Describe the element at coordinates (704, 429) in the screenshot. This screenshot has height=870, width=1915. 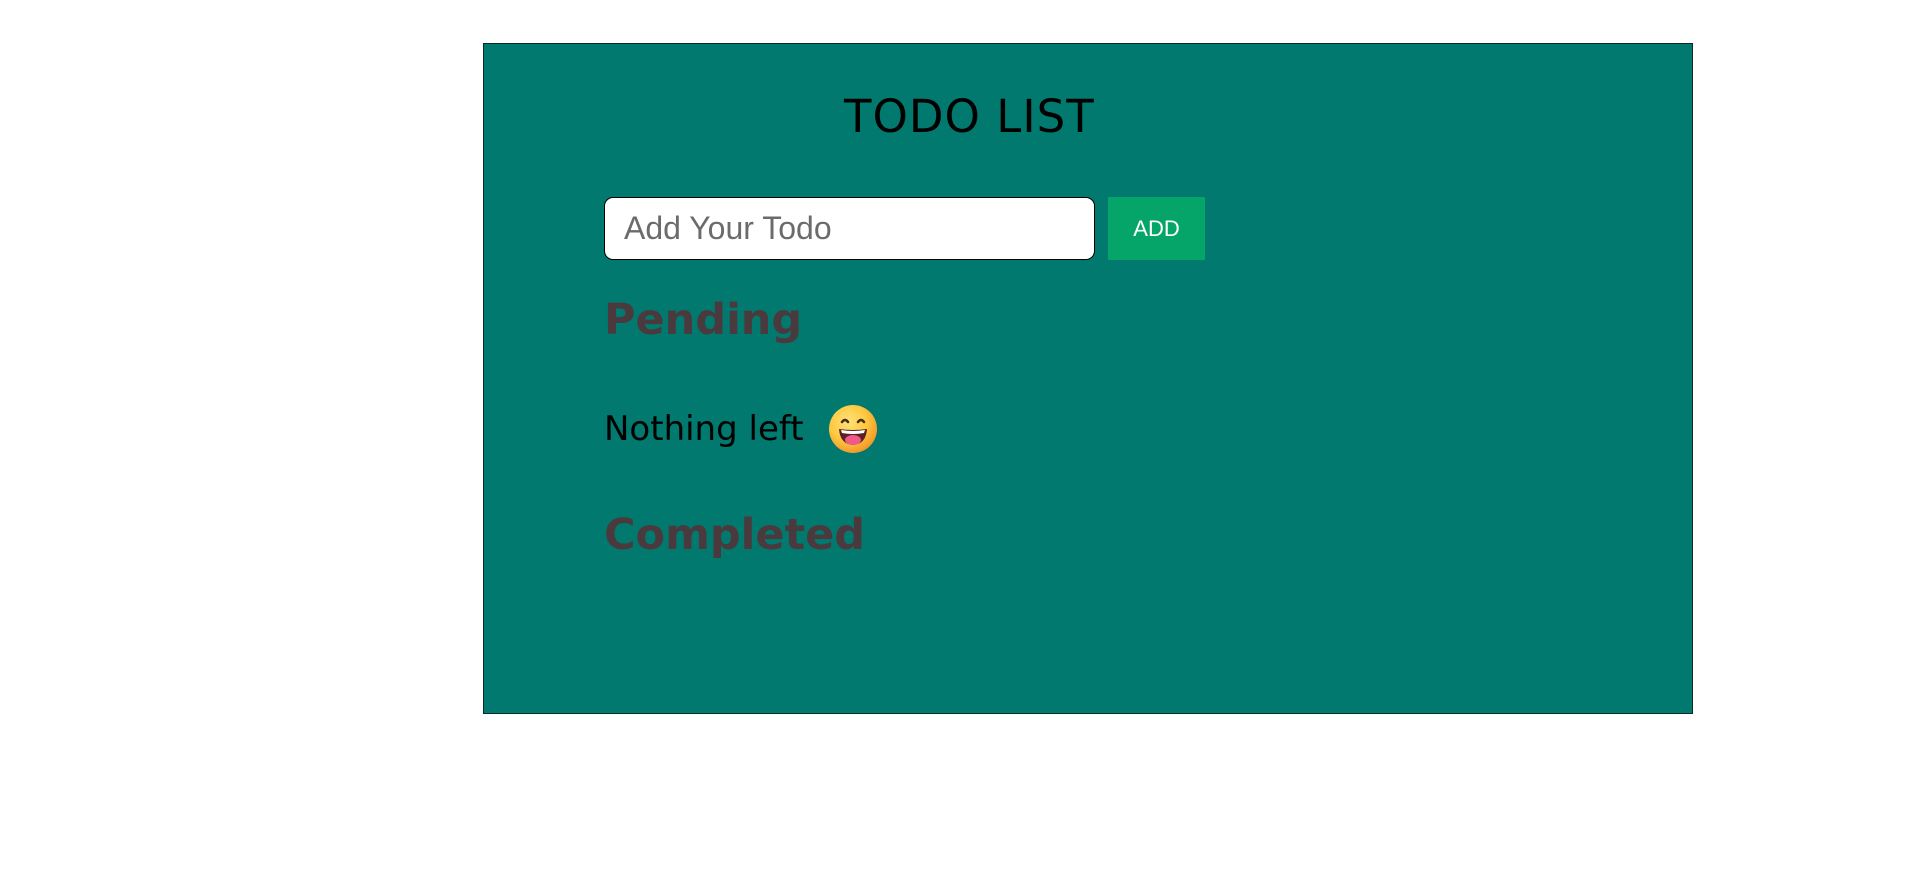
I see `empty-state-text: Nothing left` at that location.